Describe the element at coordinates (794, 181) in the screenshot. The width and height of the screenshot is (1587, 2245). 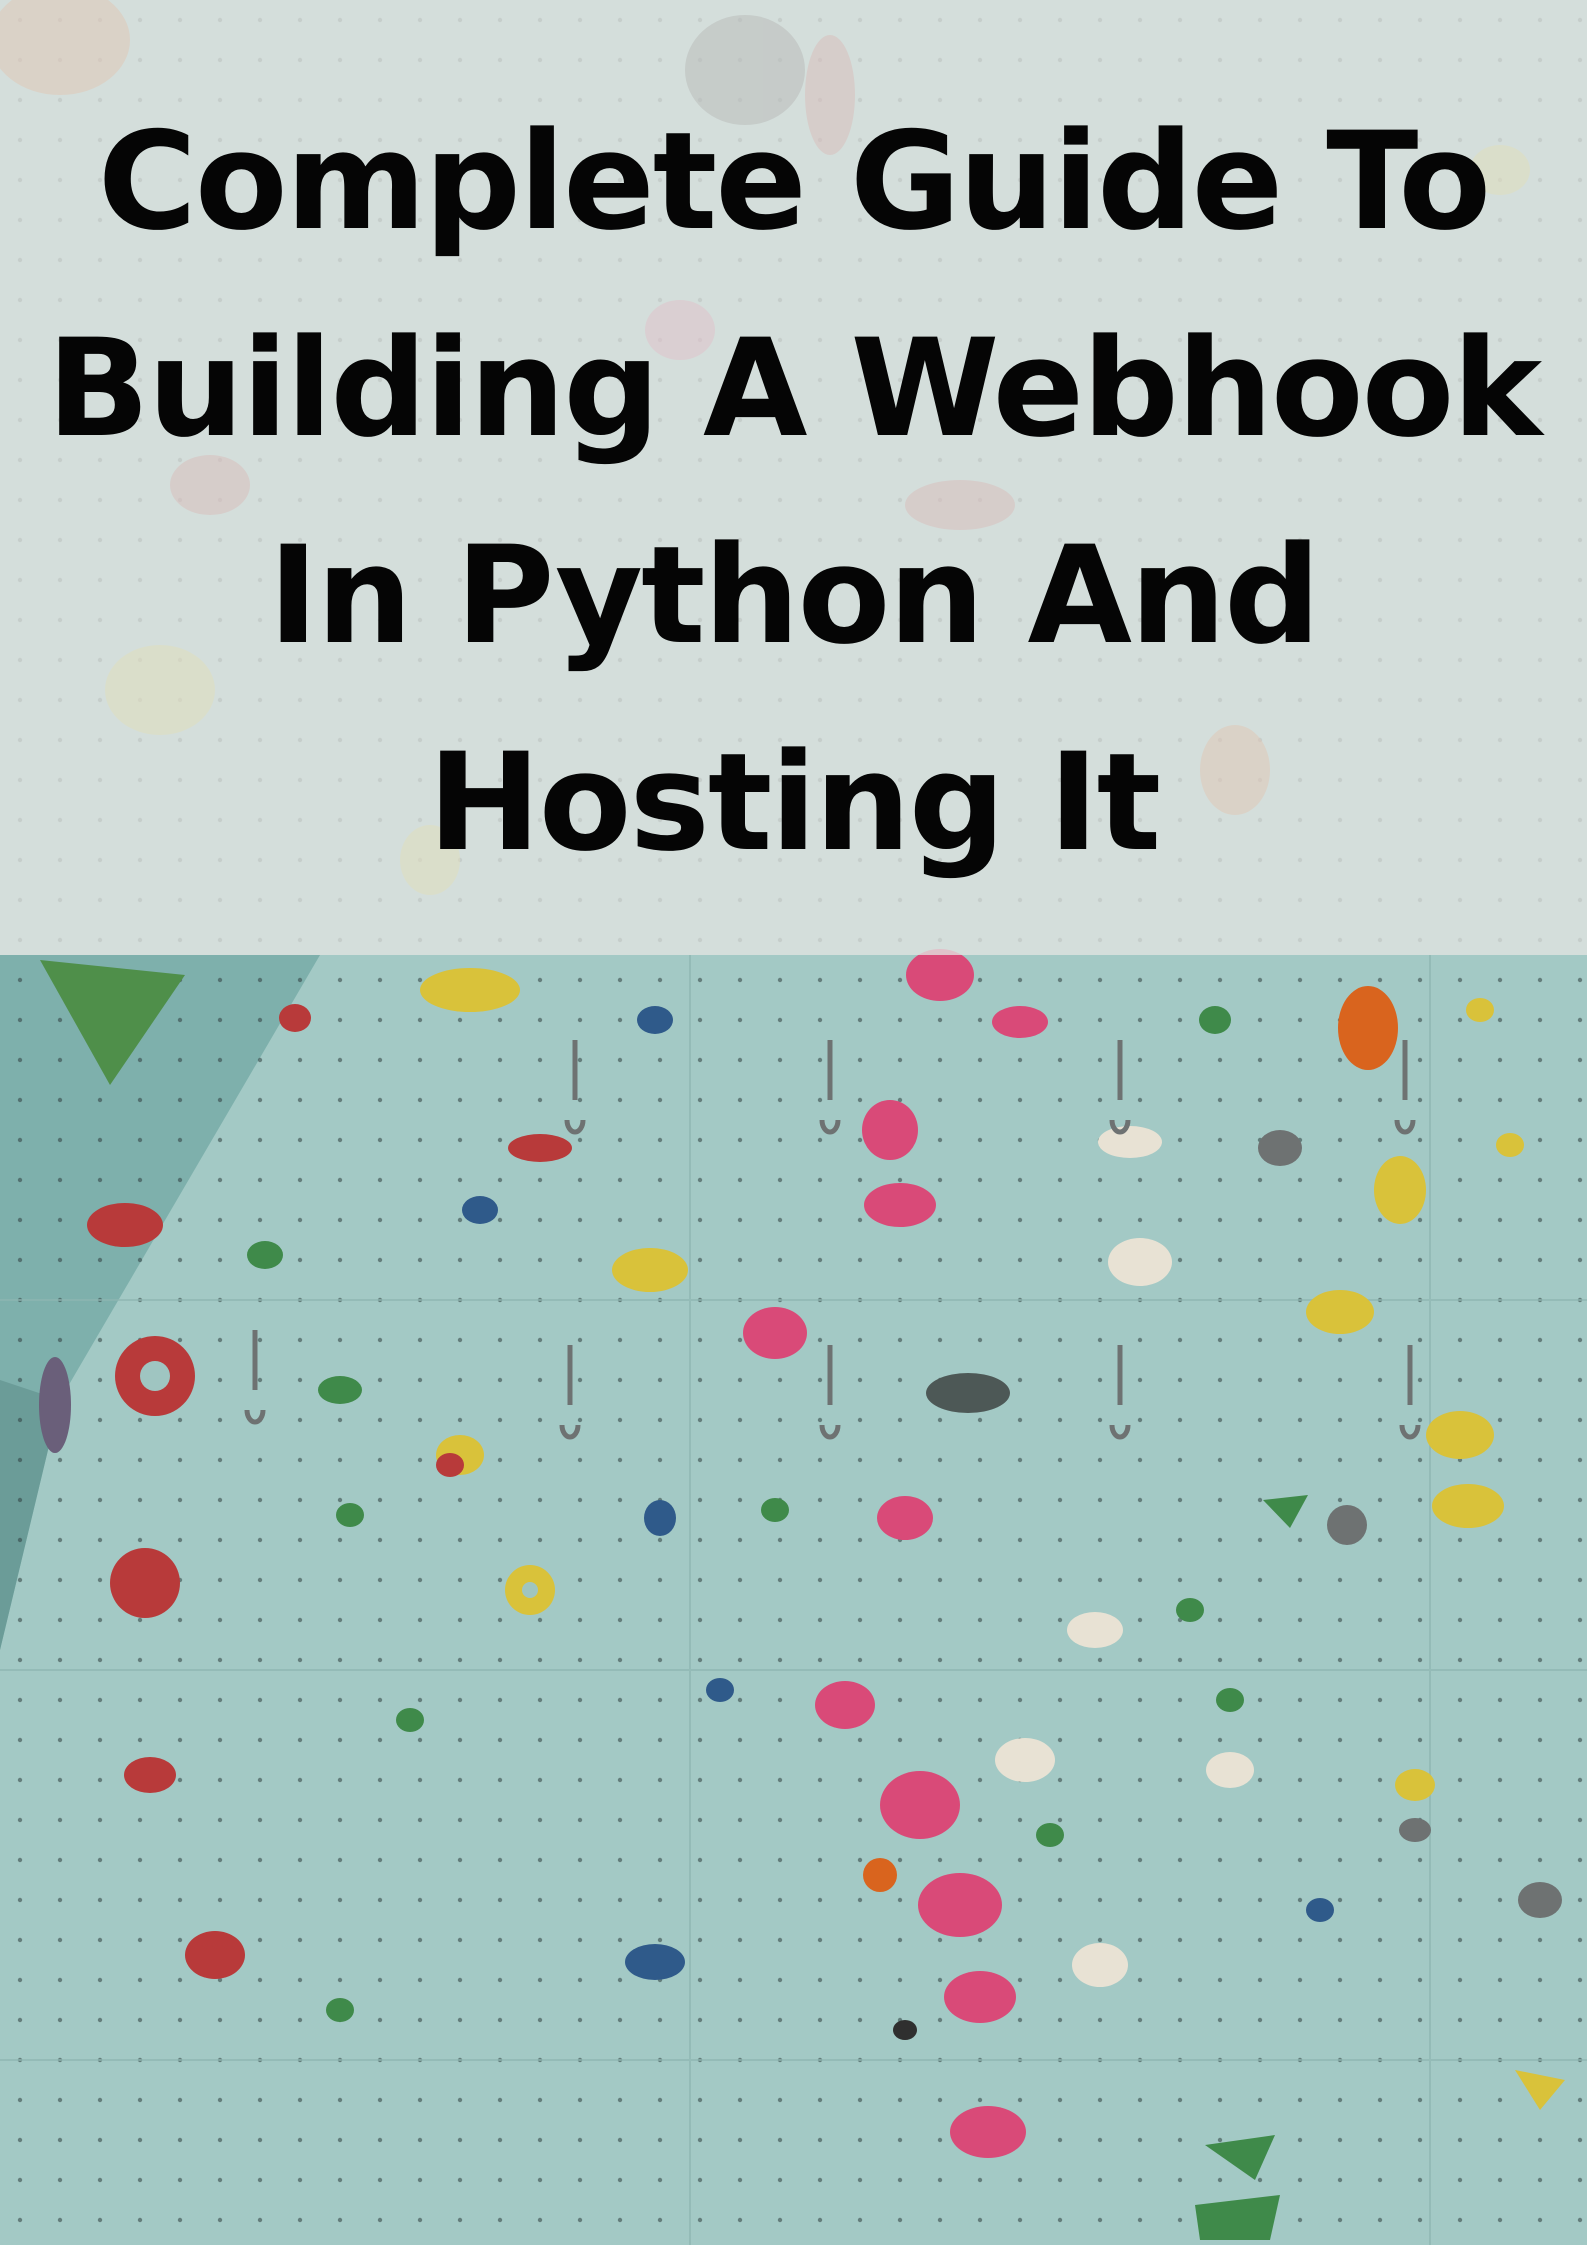
I see `title-line: Complete Guide To` at that location.